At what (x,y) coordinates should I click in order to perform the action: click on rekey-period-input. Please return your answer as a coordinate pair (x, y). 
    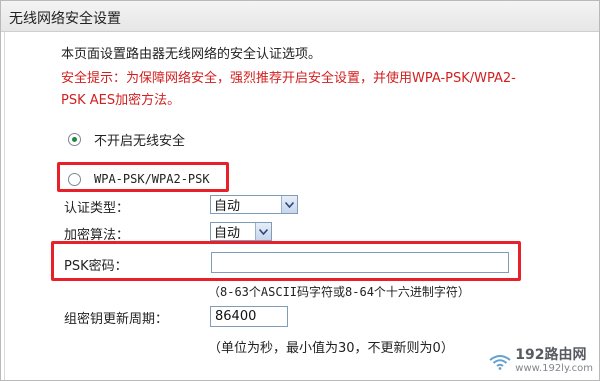
    Looking at the image, I should click on (249, 316).